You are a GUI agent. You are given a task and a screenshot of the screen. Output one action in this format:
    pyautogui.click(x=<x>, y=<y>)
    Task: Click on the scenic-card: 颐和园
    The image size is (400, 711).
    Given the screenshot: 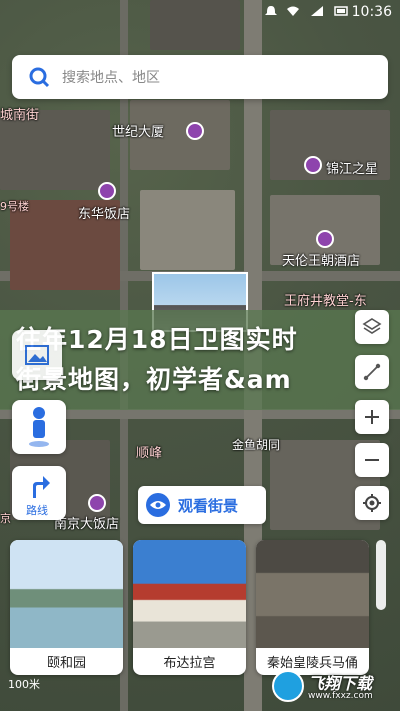 What is the action you would take?
    pyautogui.click(x=66, y=607)
    